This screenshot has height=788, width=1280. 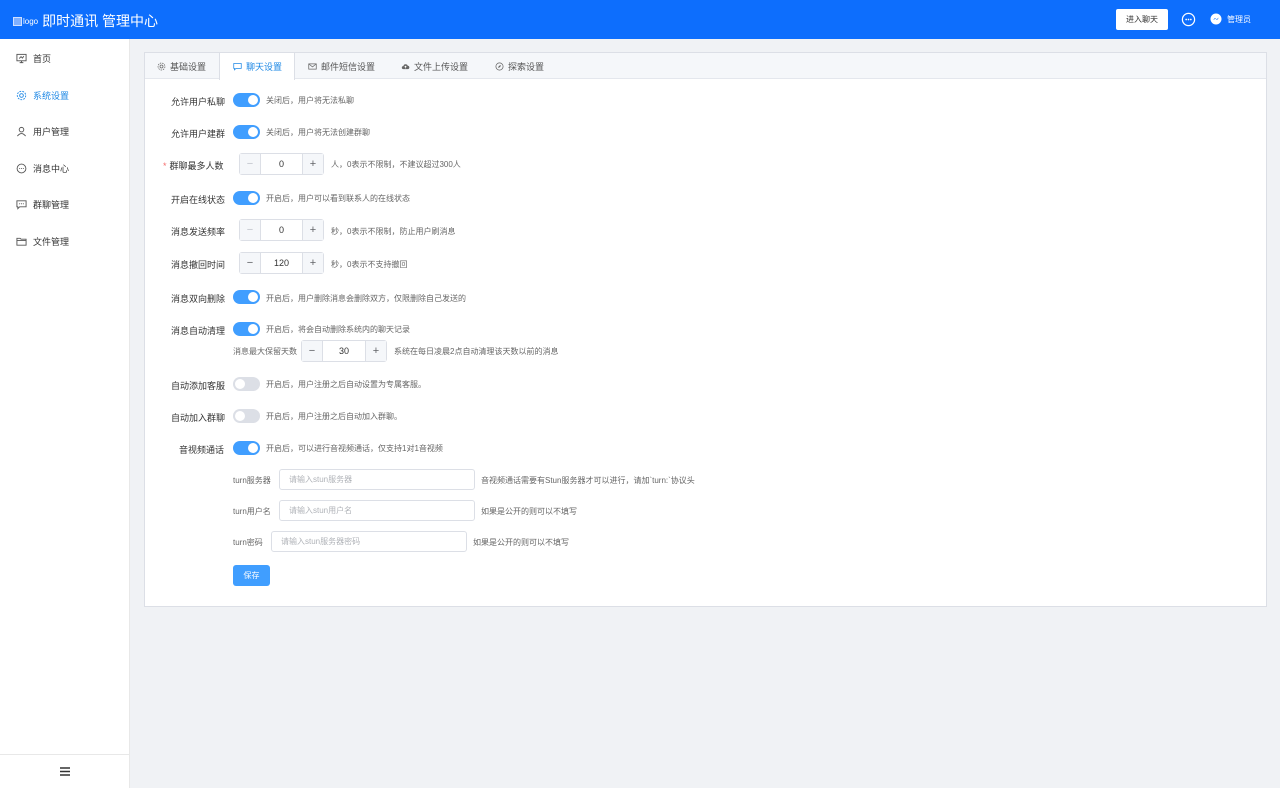 What do you see at coordinates (65, 413) in the screenshot?
I see `sidebar: 首页 系统设置 用户管理 消息中心 群聊管理 文件管理` at bounding box center [65, 413].